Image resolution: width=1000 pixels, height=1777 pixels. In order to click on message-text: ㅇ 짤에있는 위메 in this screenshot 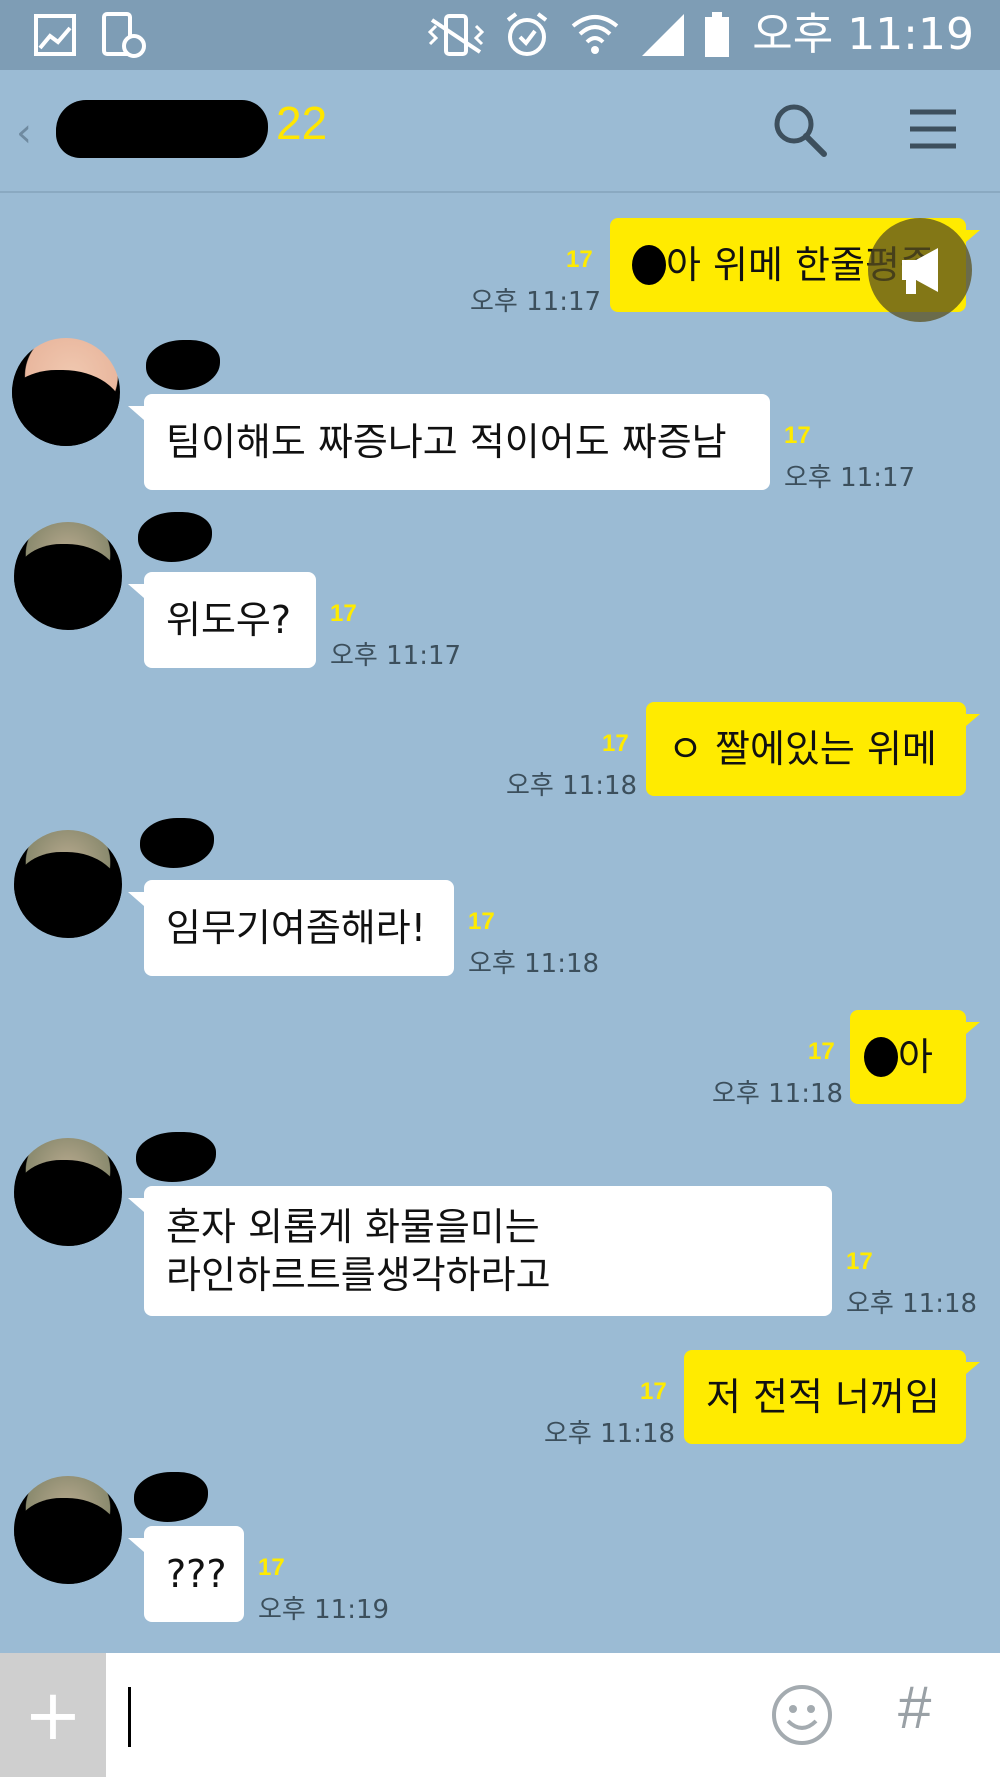, I will do `click(802, 749)`.